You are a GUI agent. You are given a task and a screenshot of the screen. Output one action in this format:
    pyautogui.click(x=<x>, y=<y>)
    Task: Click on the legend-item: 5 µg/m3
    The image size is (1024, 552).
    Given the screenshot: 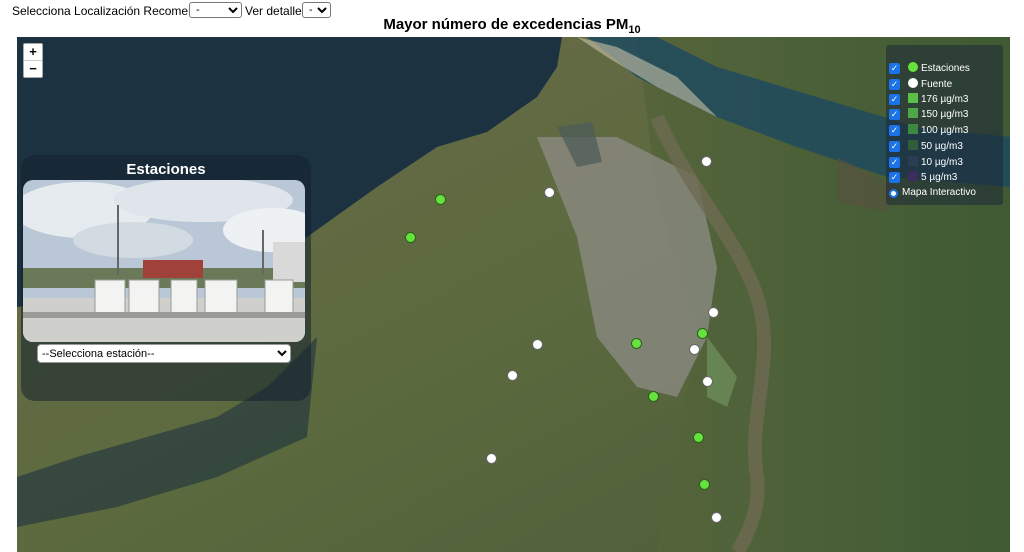 What is the action you would take?
    pyautogui.click(x=932, y=178)
    